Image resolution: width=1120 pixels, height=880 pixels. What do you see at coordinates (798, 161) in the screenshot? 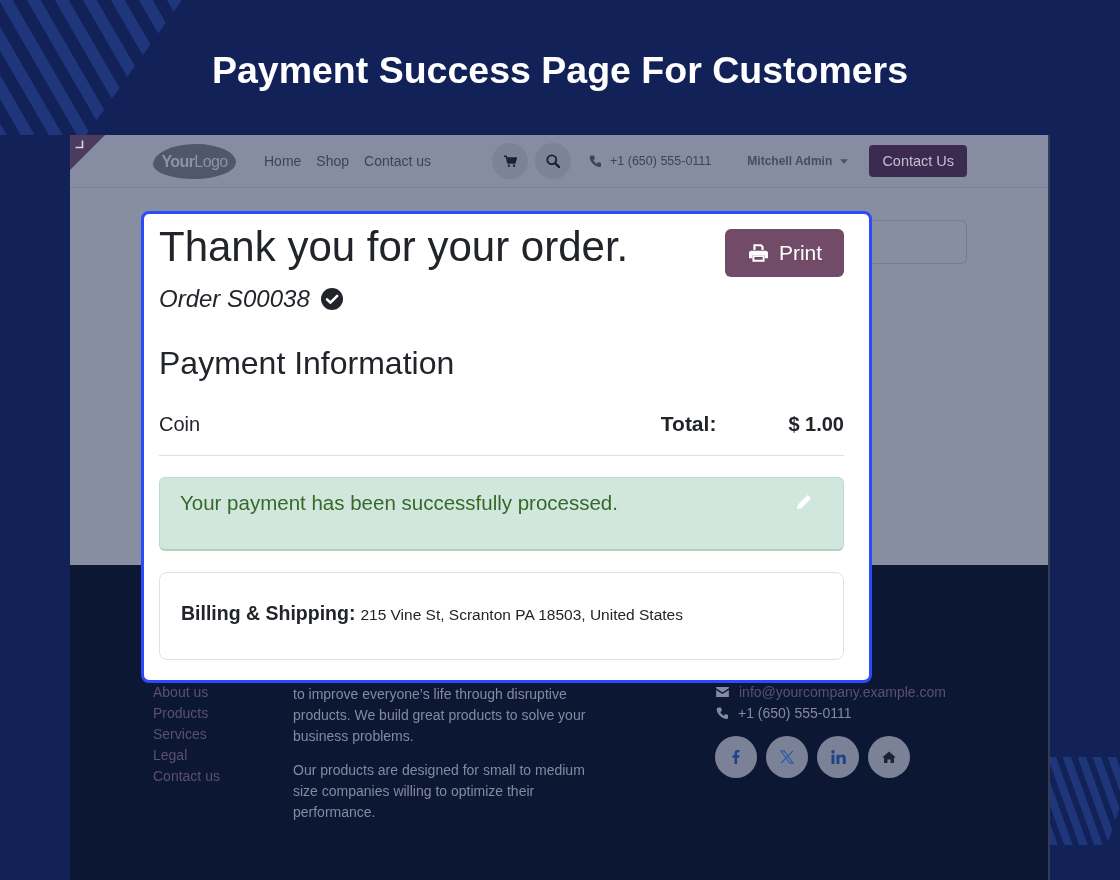
I see `user-menu: Mitchell Admin` at bounding box center [798, 161].